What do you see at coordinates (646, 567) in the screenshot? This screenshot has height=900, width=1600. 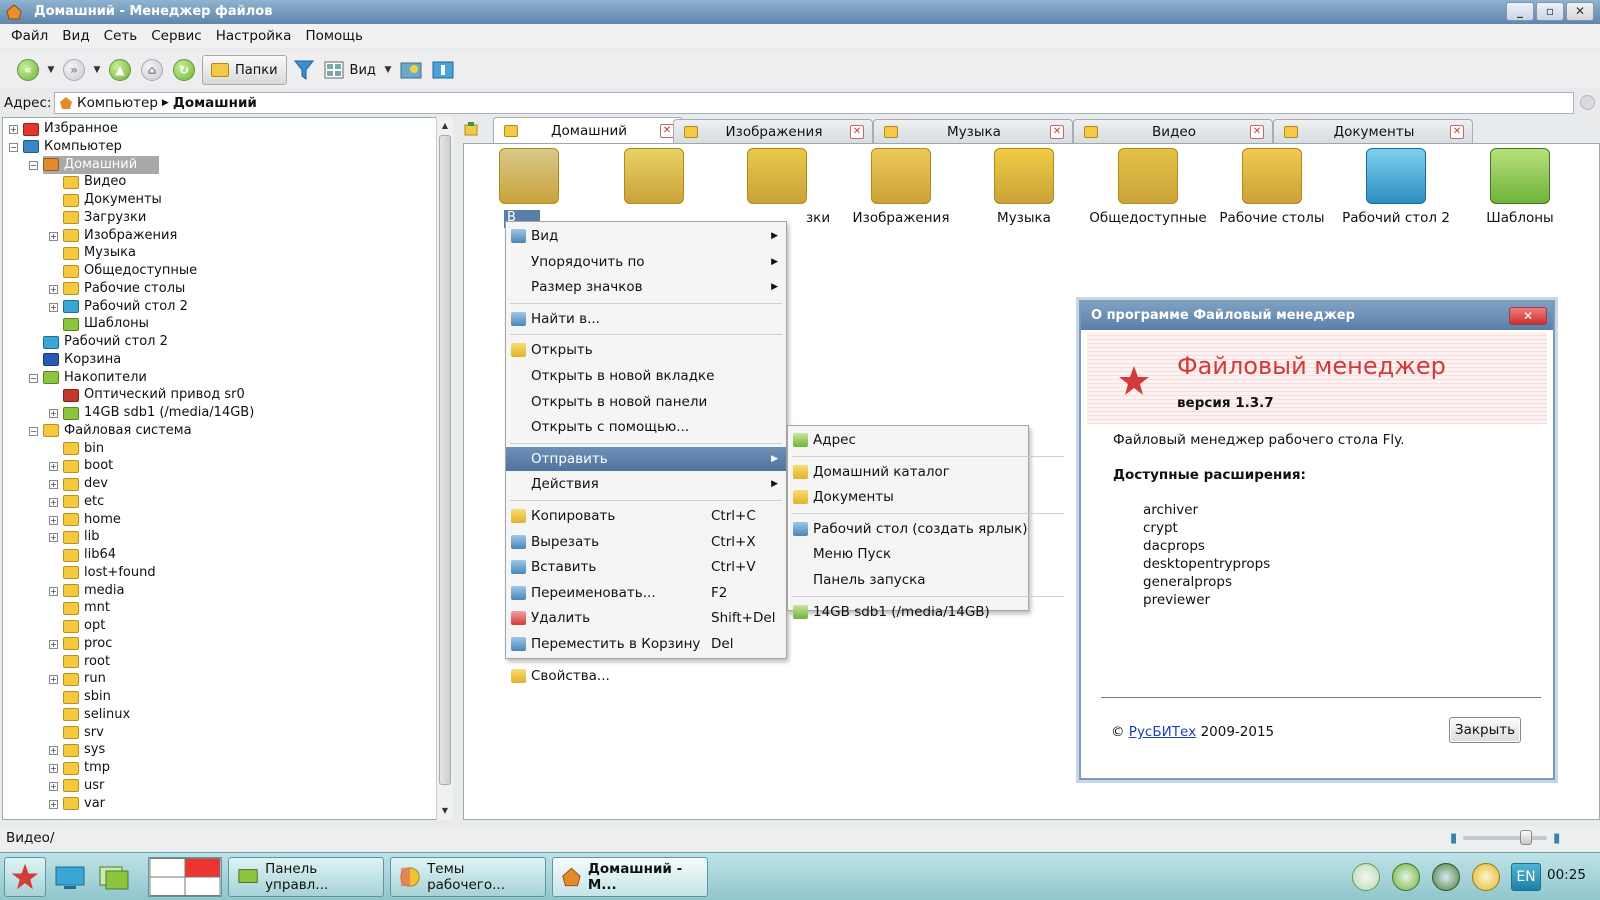 I see `menu-item: Вставить Ctrl+V` at bounding box center [646, 567].